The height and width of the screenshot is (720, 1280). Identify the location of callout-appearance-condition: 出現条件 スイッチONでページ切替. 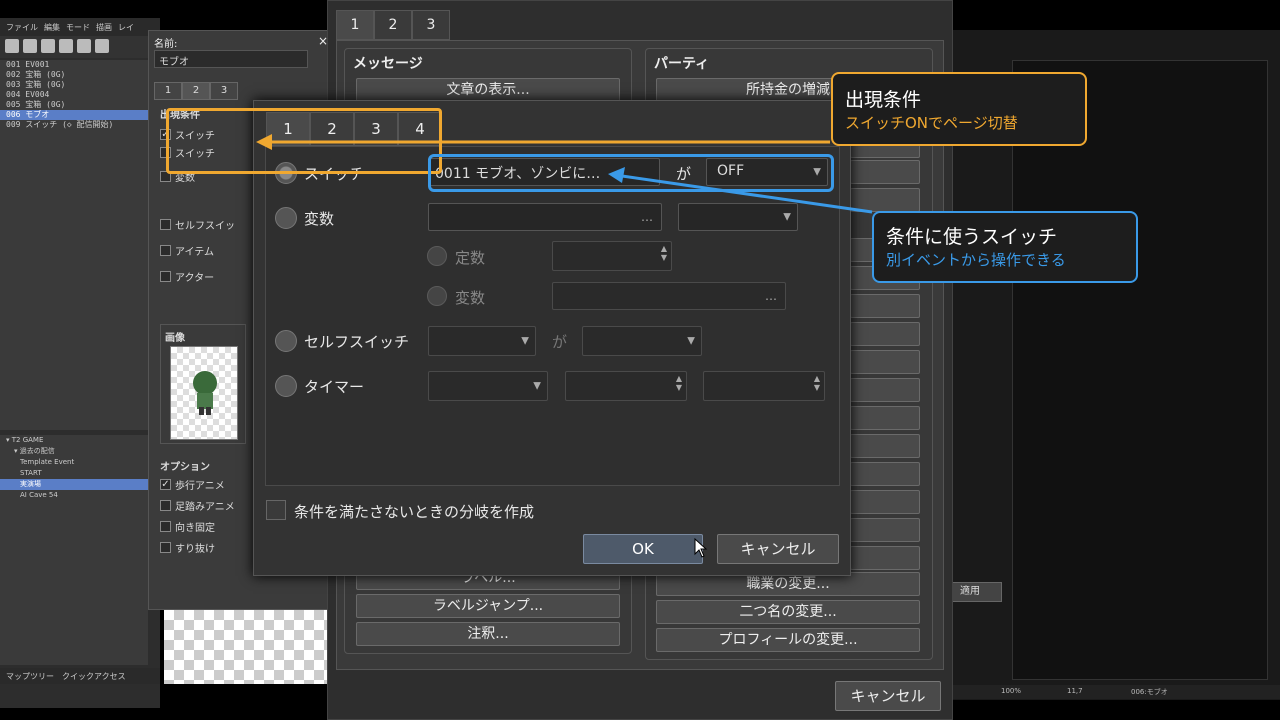
(959, 109).